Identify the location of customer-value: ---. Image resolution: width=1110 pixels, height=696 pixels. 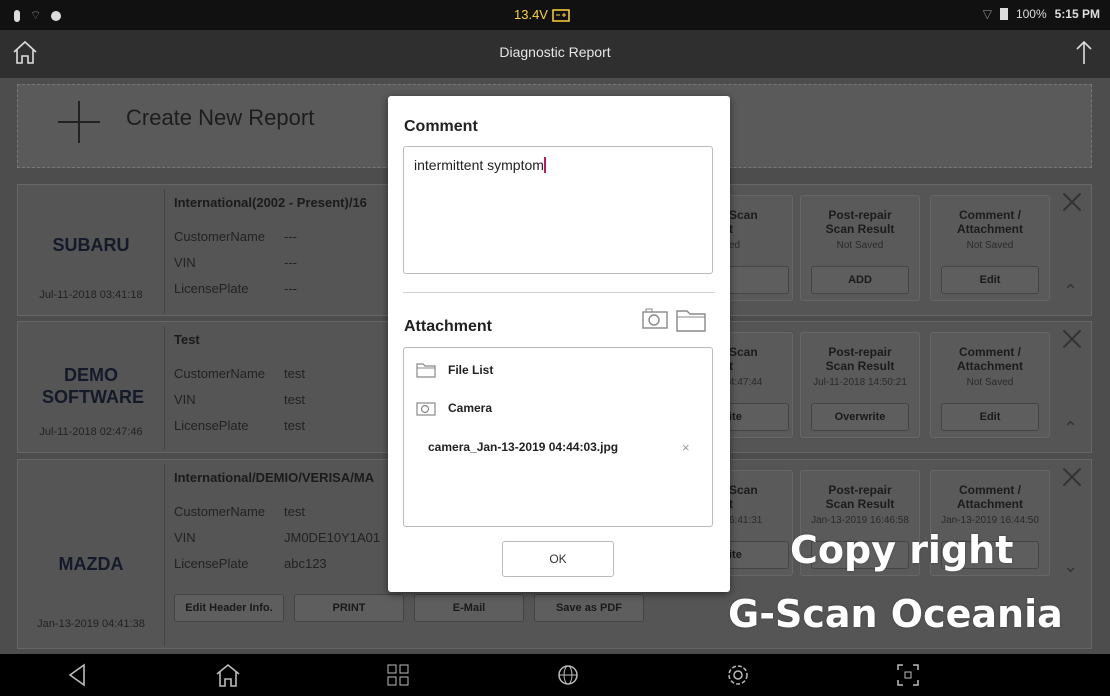
(290, 236).